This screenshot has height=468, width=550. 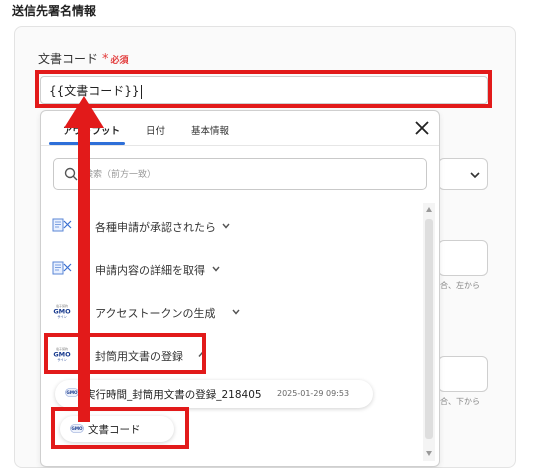 I want to click on scroll-down-arrow, so click(x=429, y=453).